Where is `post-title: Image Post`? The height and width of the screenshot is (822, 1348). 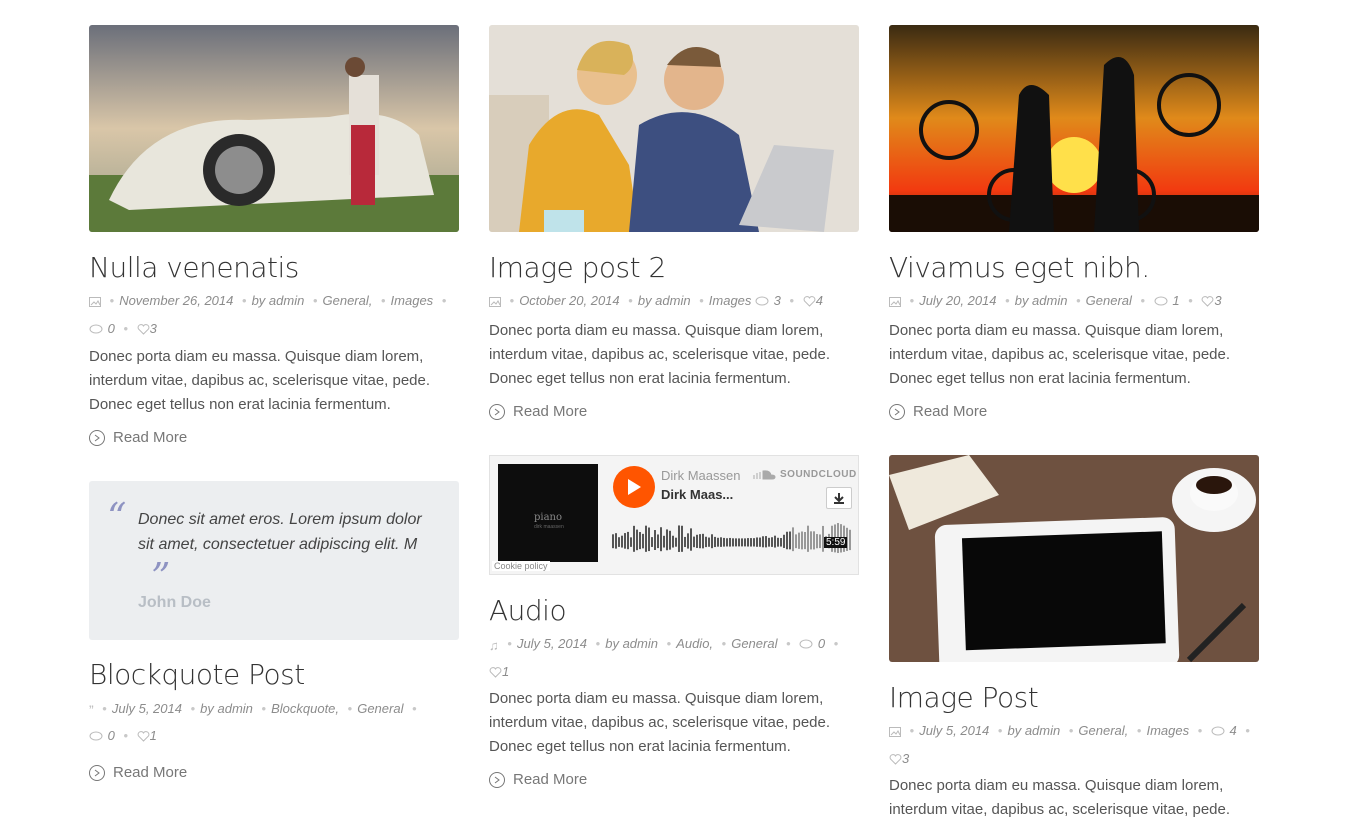 post-title: Image Post is located at coordinates (964, 698).